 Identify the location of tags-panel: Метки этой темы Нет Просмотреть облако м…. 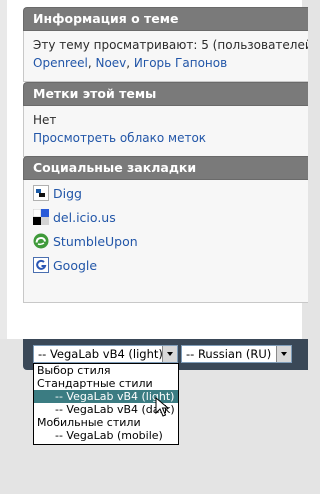
(165, 119).